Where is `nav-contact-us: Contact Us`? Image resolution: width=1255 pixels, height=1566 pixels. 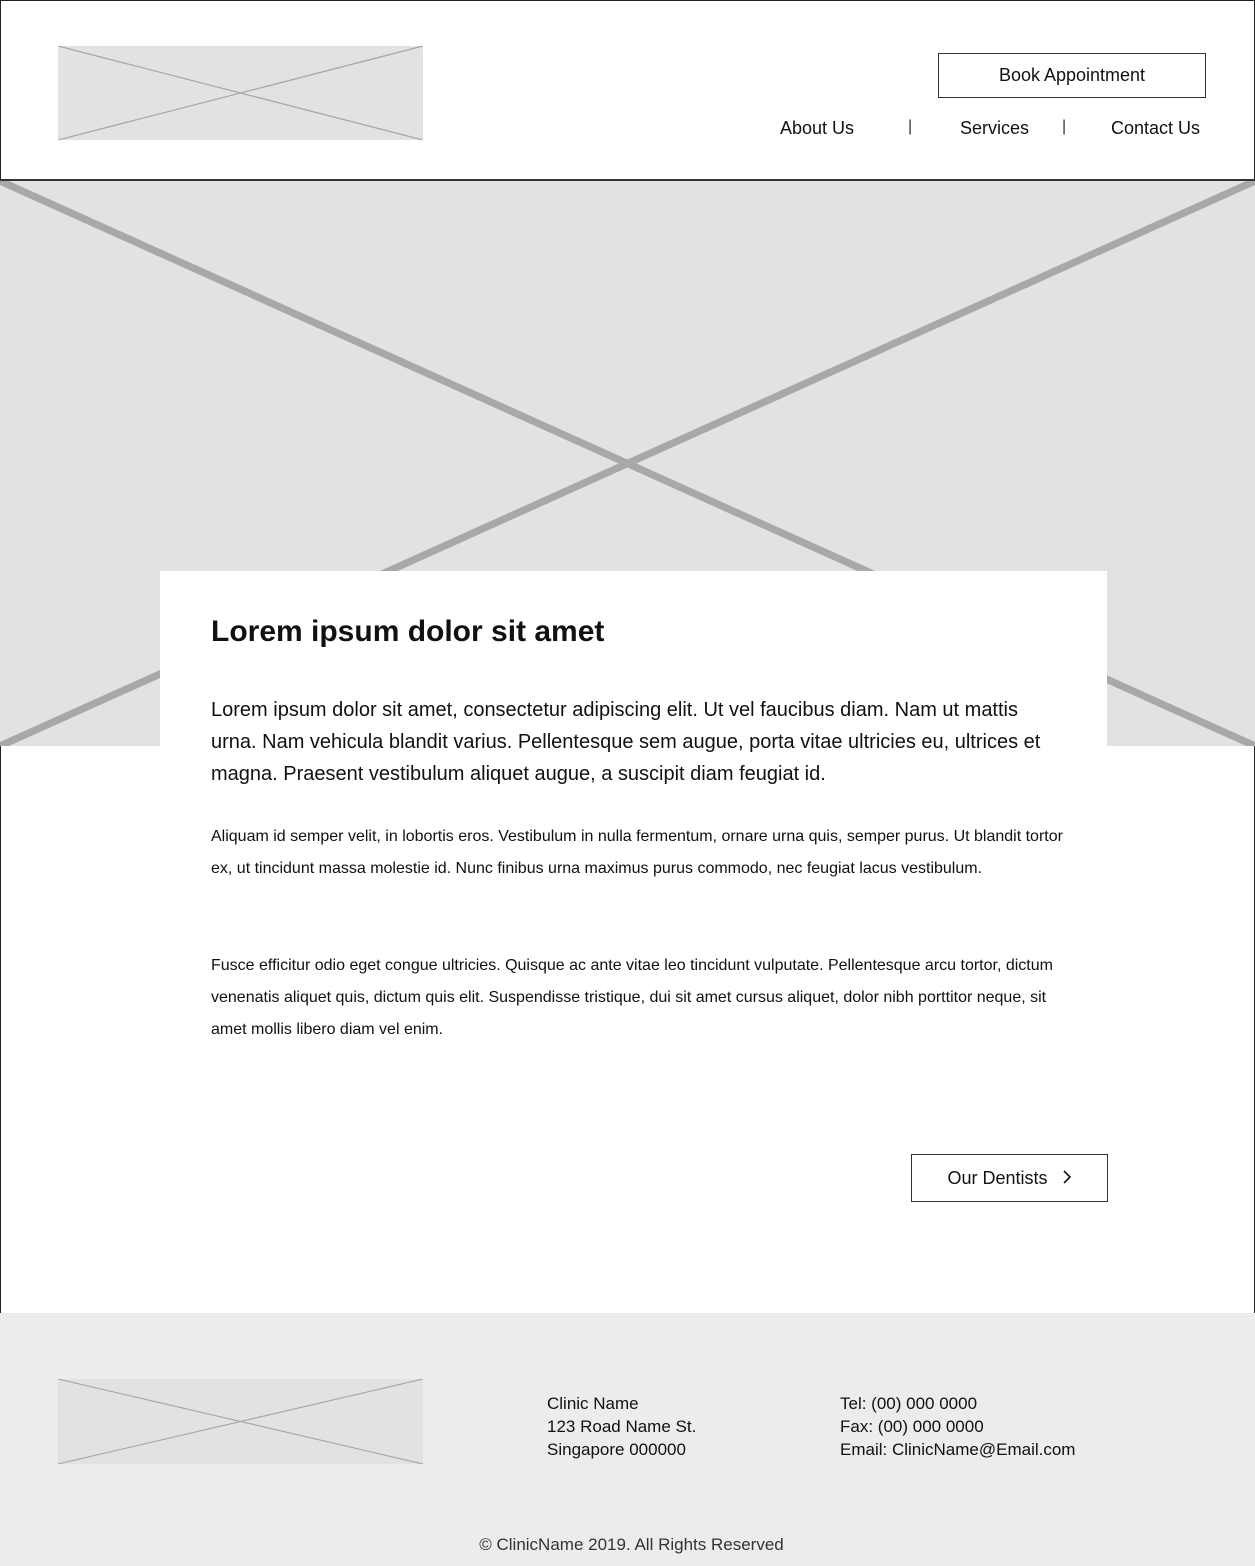 nav-contact-us: Contact Us is located at coordinates (1155, 129).